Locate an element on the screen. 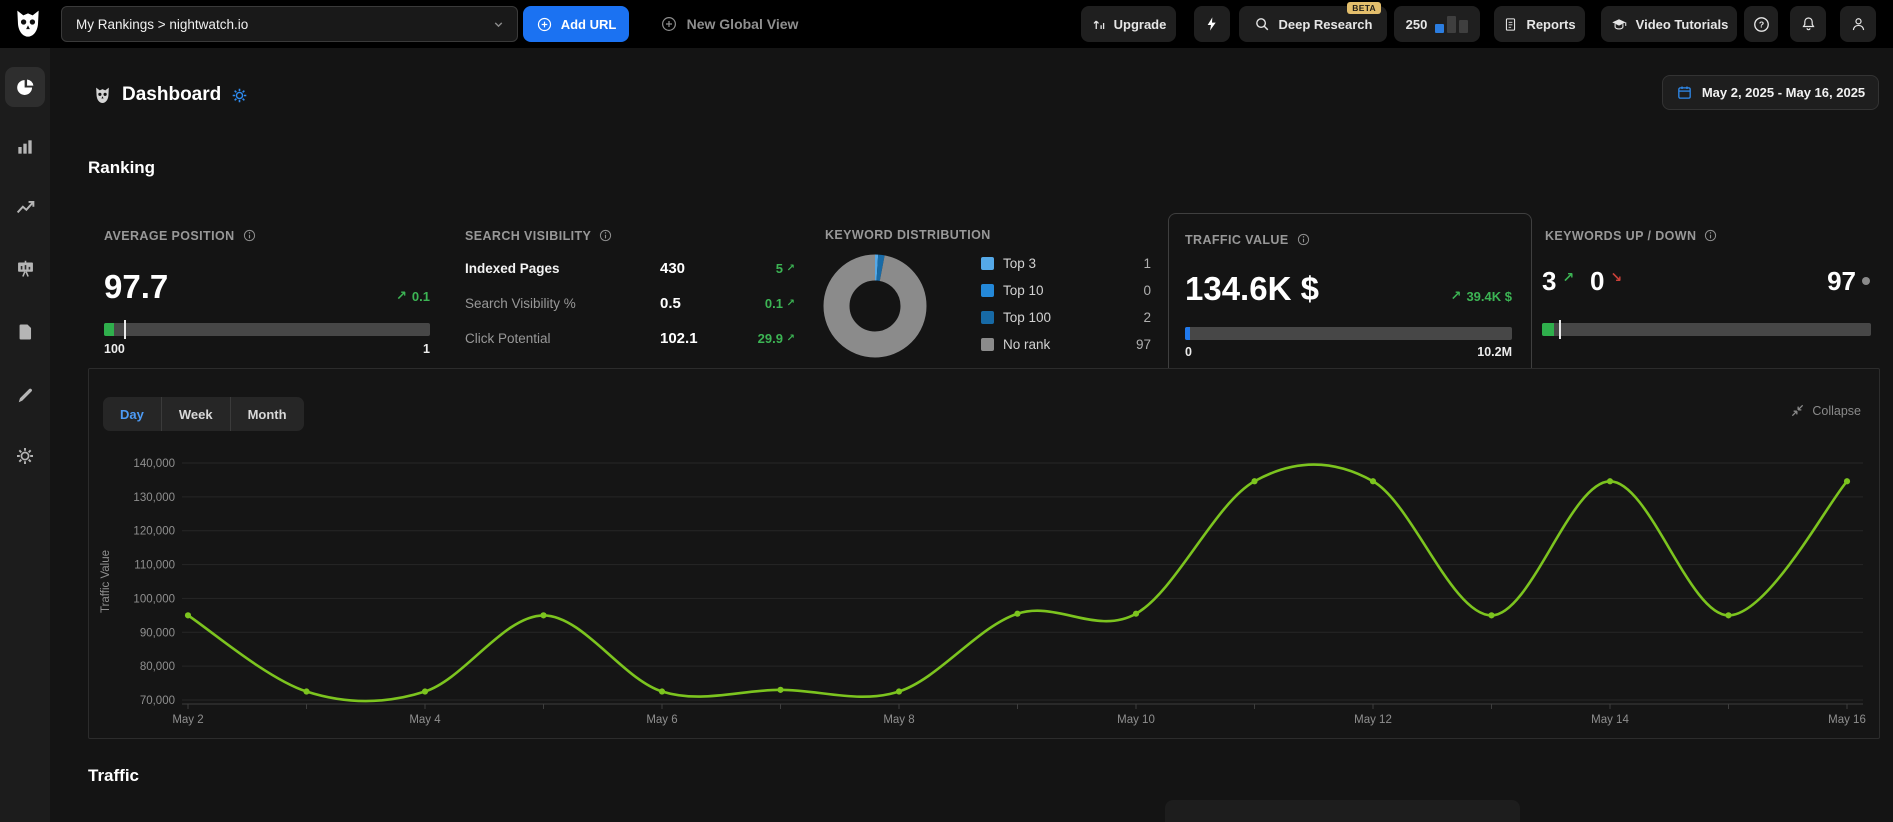 This screenshot has width=1893, height=822. svg-text: Traffic Value is located at coordinates (106, 581).